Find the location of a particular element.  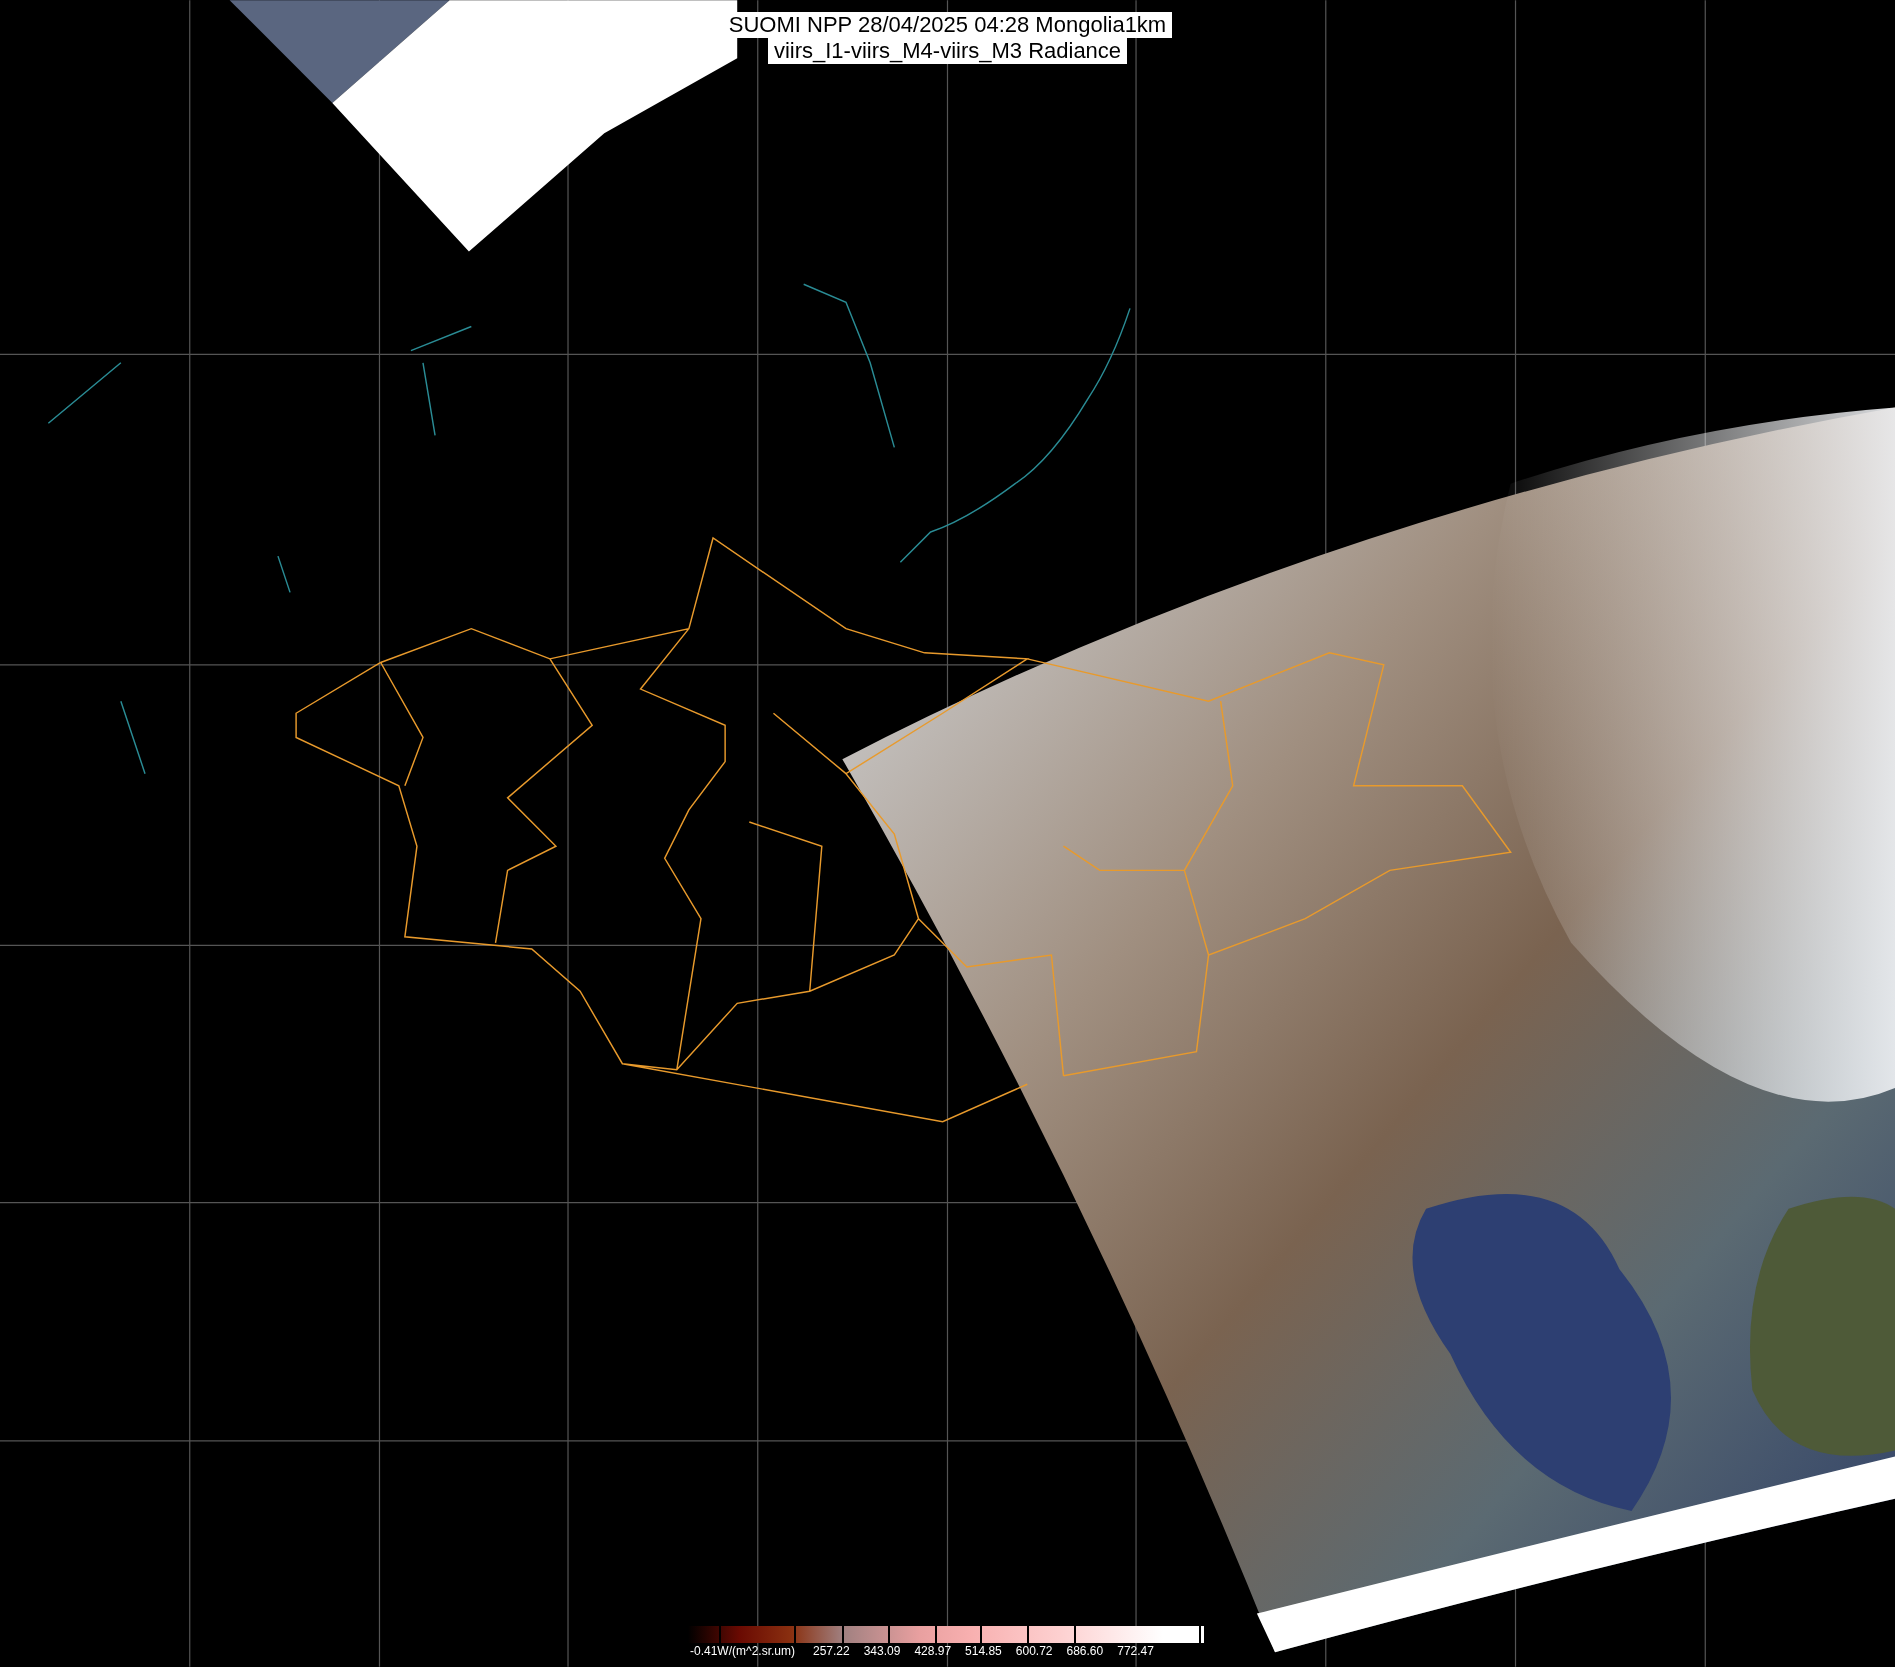

scale-label: 343.09 is located at coordinates (882, 1651).